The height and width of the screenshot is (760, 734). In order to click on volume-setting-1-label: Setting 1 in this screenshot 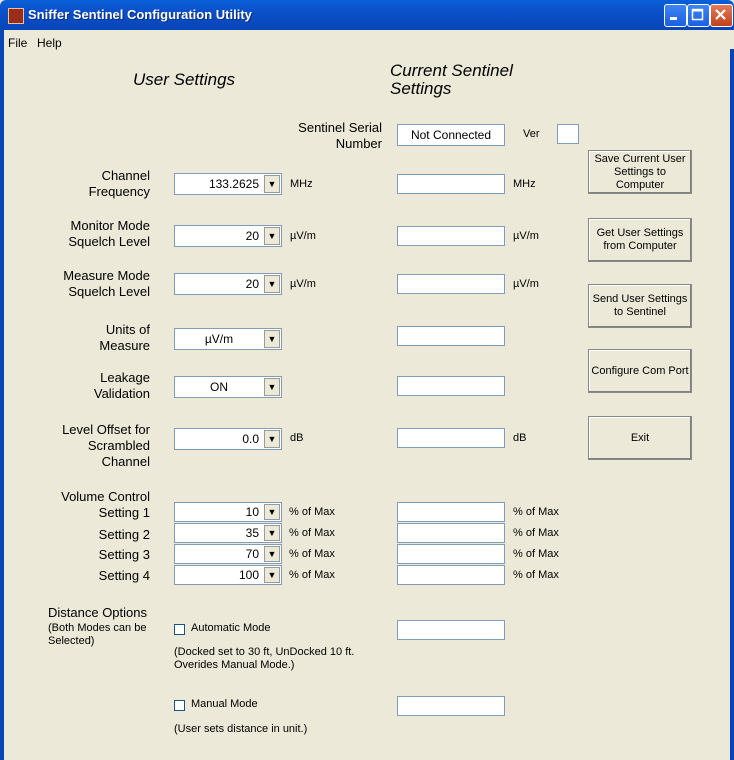, I will do `click(124, 512)`.